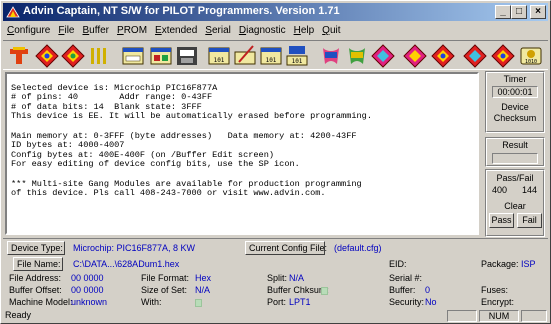 Image resolution: width=551 pixels, height=324 pixels. What do you see at coordinates (89, 302) in the screenshot?
I see `machine-model-value: unknown` at bounding box center [89, 302].